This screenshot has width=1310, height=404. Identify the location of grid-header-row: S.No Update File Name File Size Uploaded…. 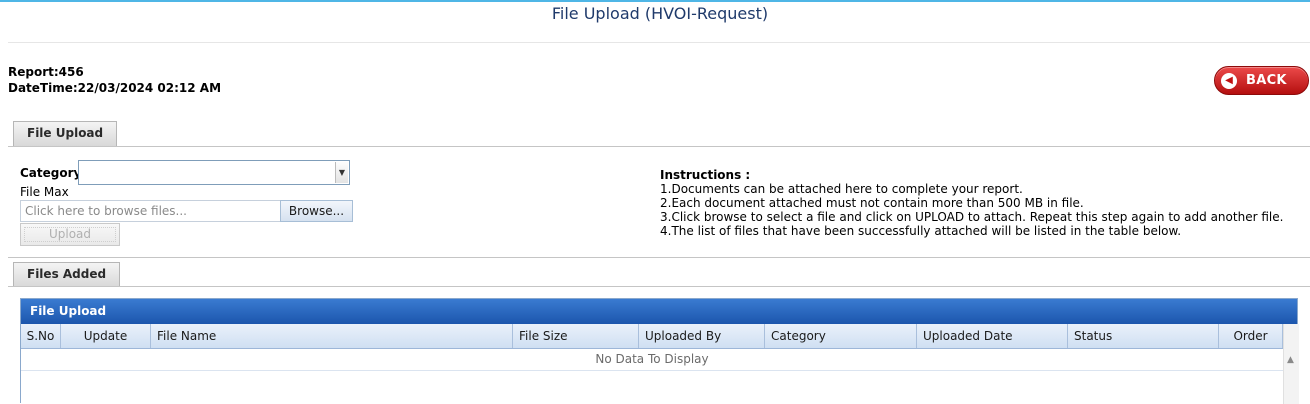
(652, 336).